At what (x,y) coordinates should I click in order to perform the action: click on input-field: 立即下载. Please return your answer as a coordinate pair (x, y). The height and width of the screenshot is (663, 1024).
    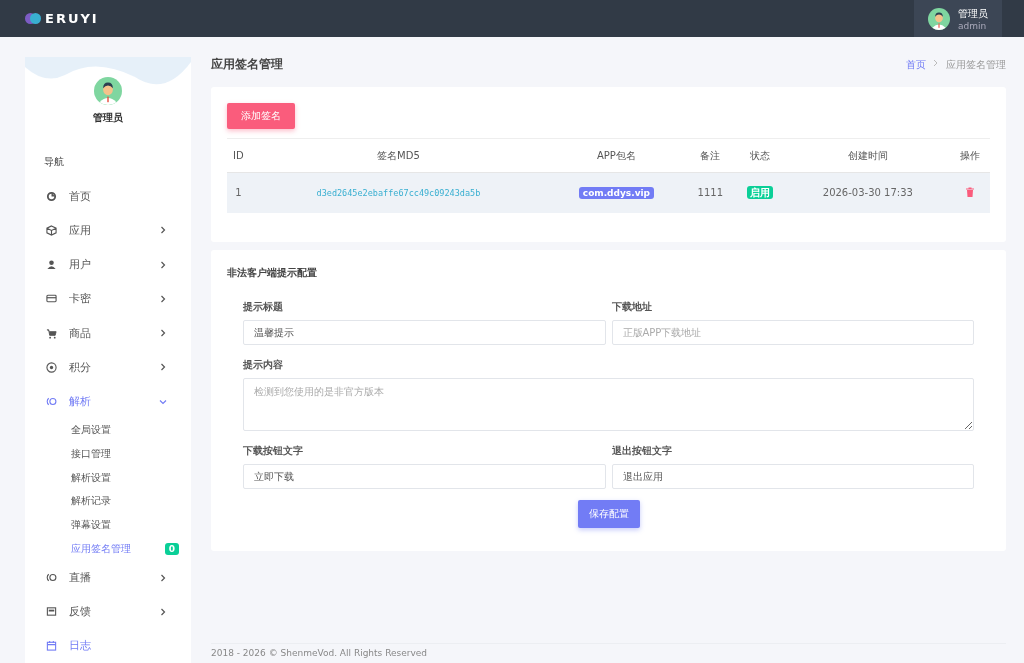
    Looking at the image, I should click on (424, 476).